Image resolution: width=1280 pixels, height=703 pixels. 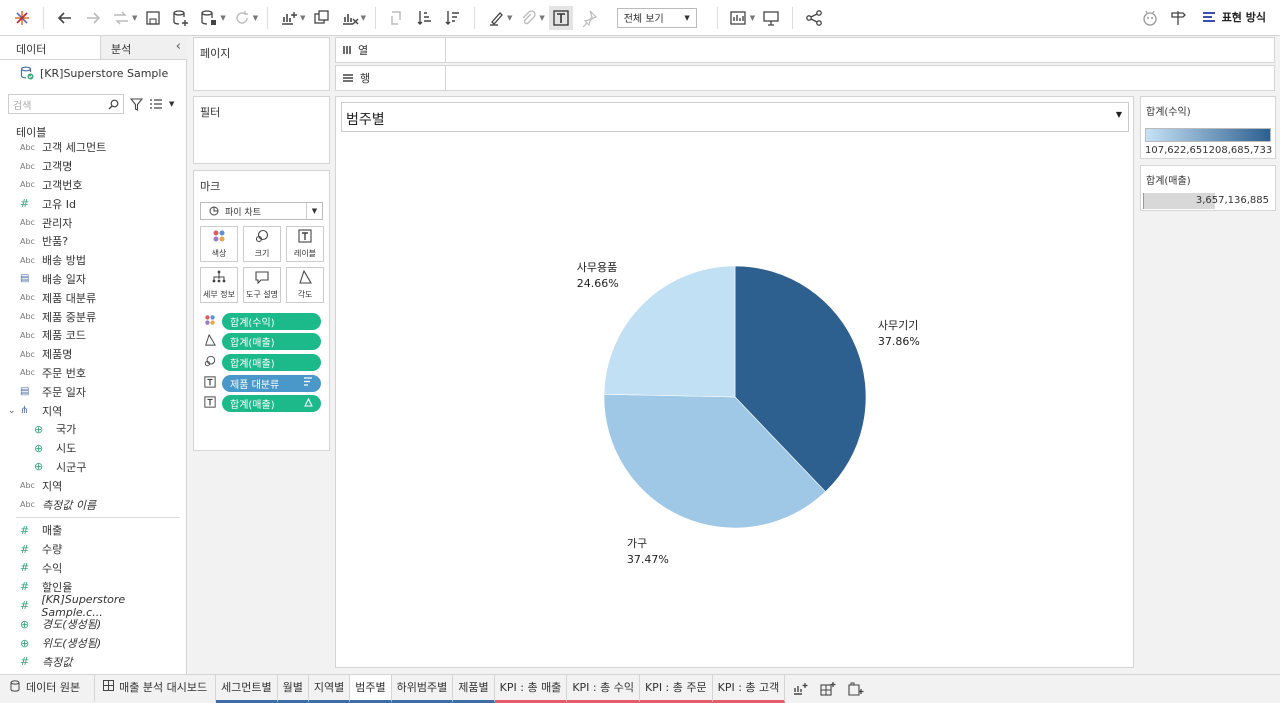 I want to click on search-input: 검색, so click(x=66, y=104).